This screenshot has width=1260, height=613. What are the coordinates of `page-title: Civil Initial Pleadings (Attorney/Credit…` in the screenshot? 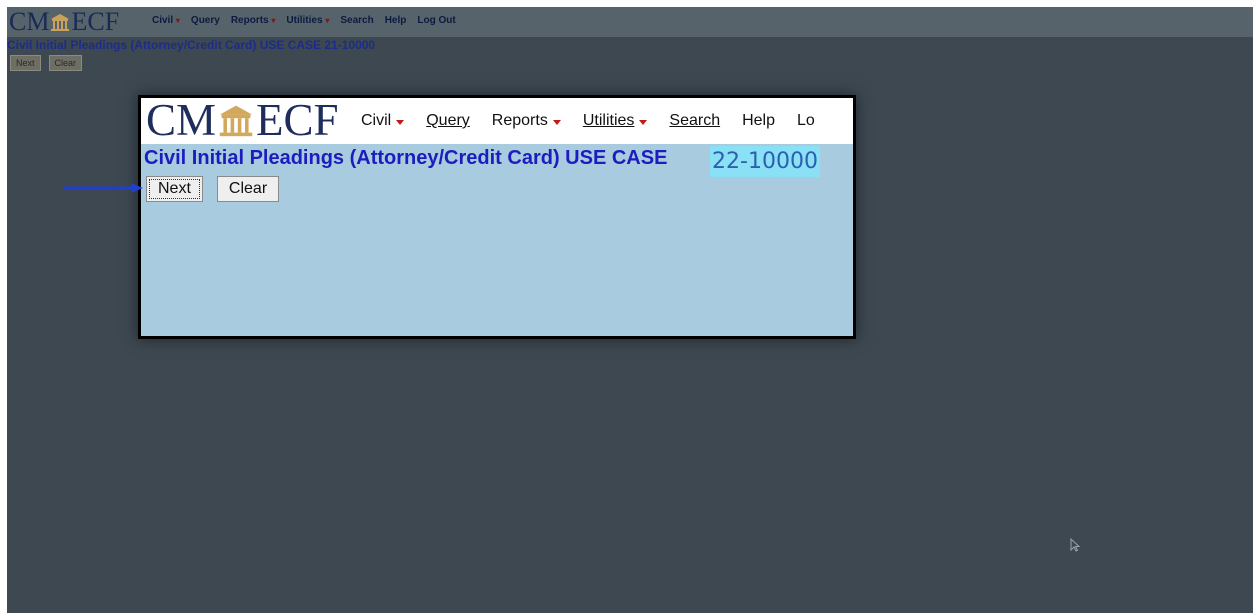 It's located at (406, 158).